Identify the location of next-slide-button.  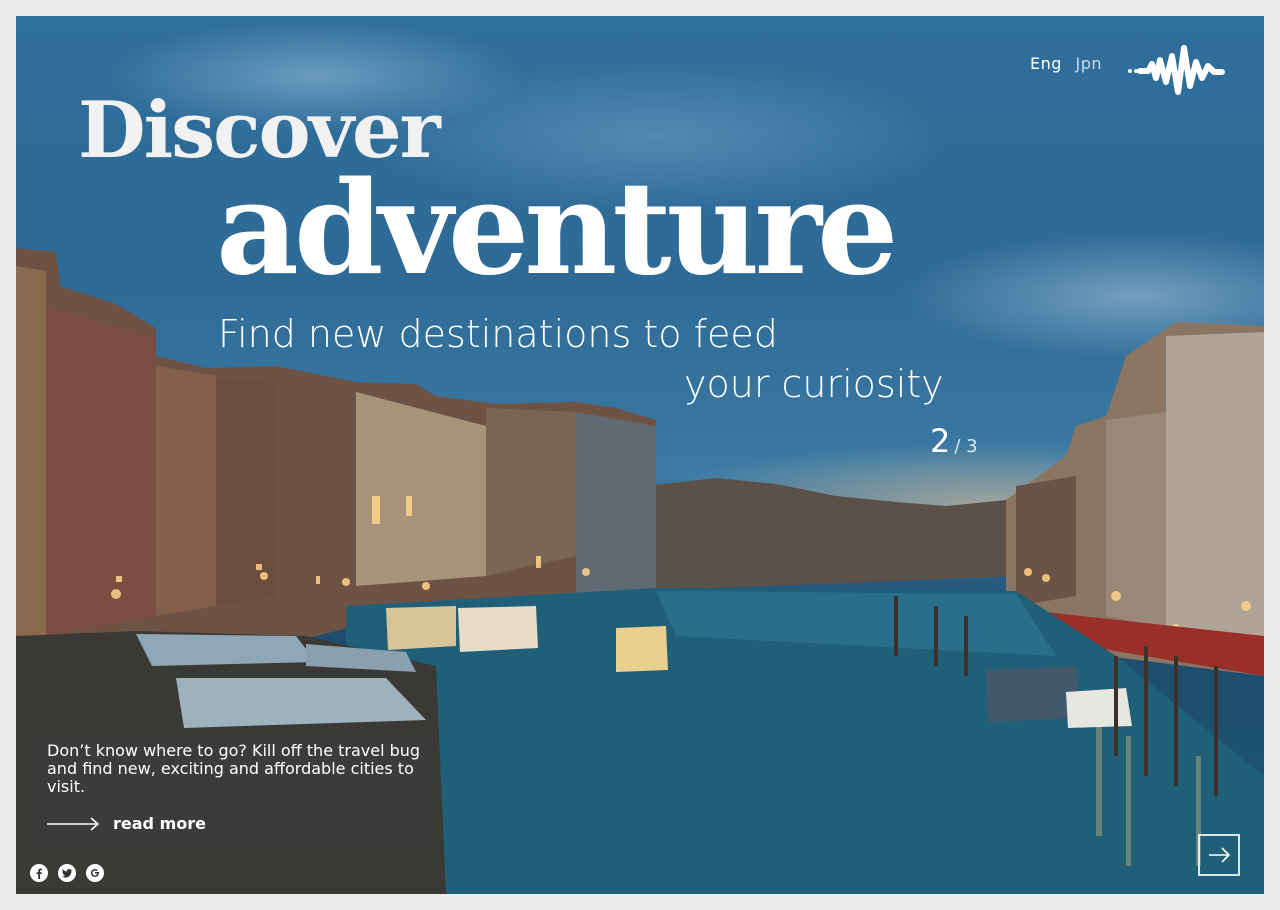
(1219, 855).